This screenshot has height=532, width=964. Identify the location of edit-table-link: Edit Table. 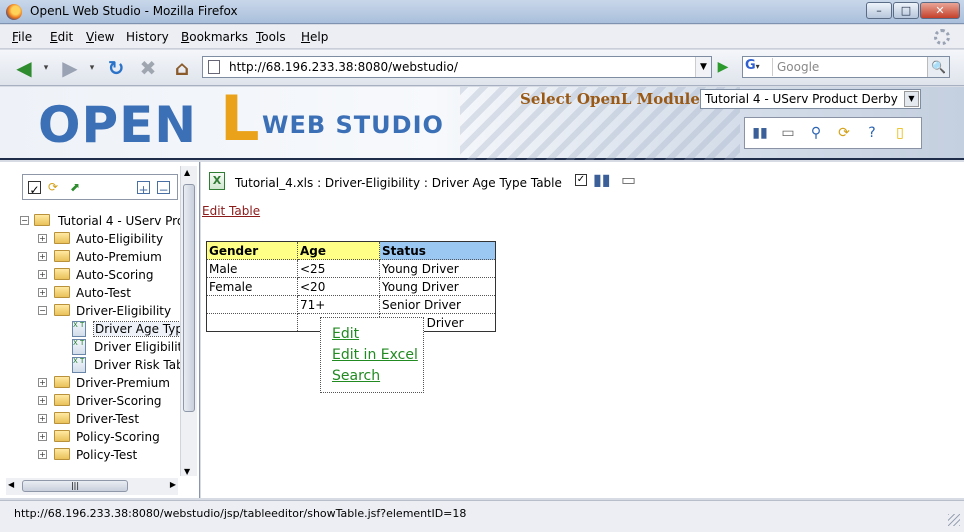
(231, 211).